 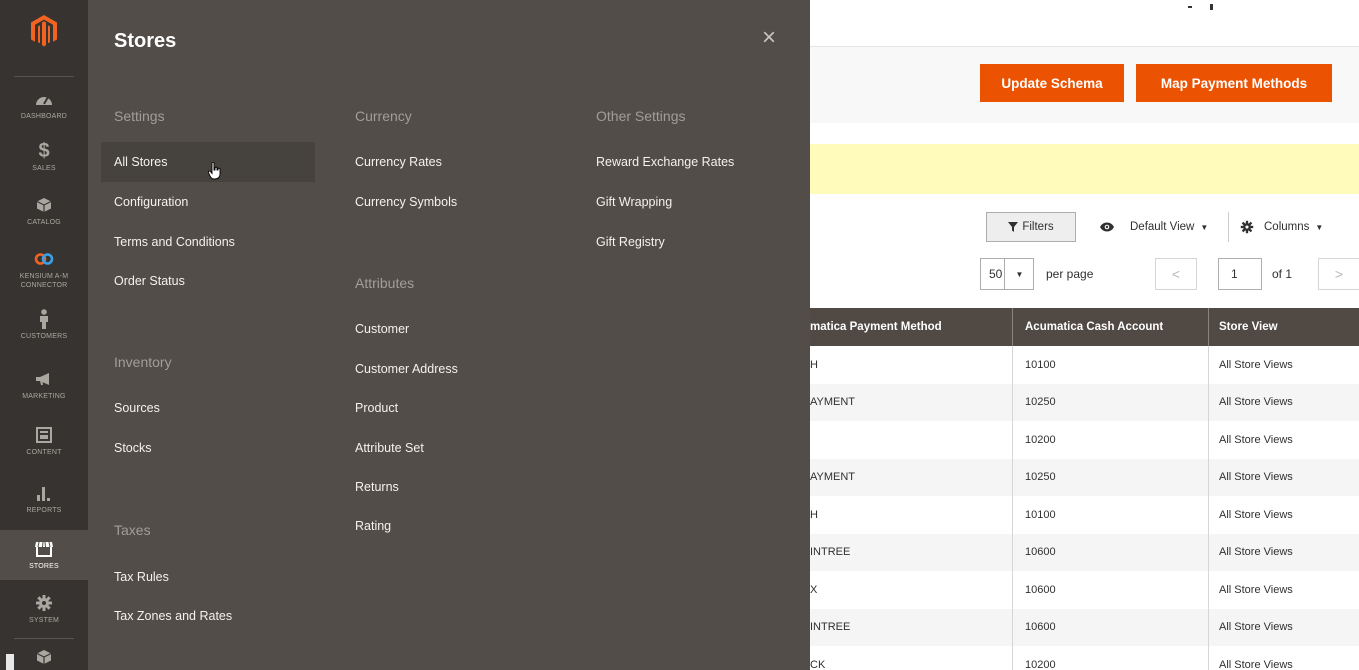 I want to click on nav-dashboard-label: DASHBOARD, so click(x=44, y=116).